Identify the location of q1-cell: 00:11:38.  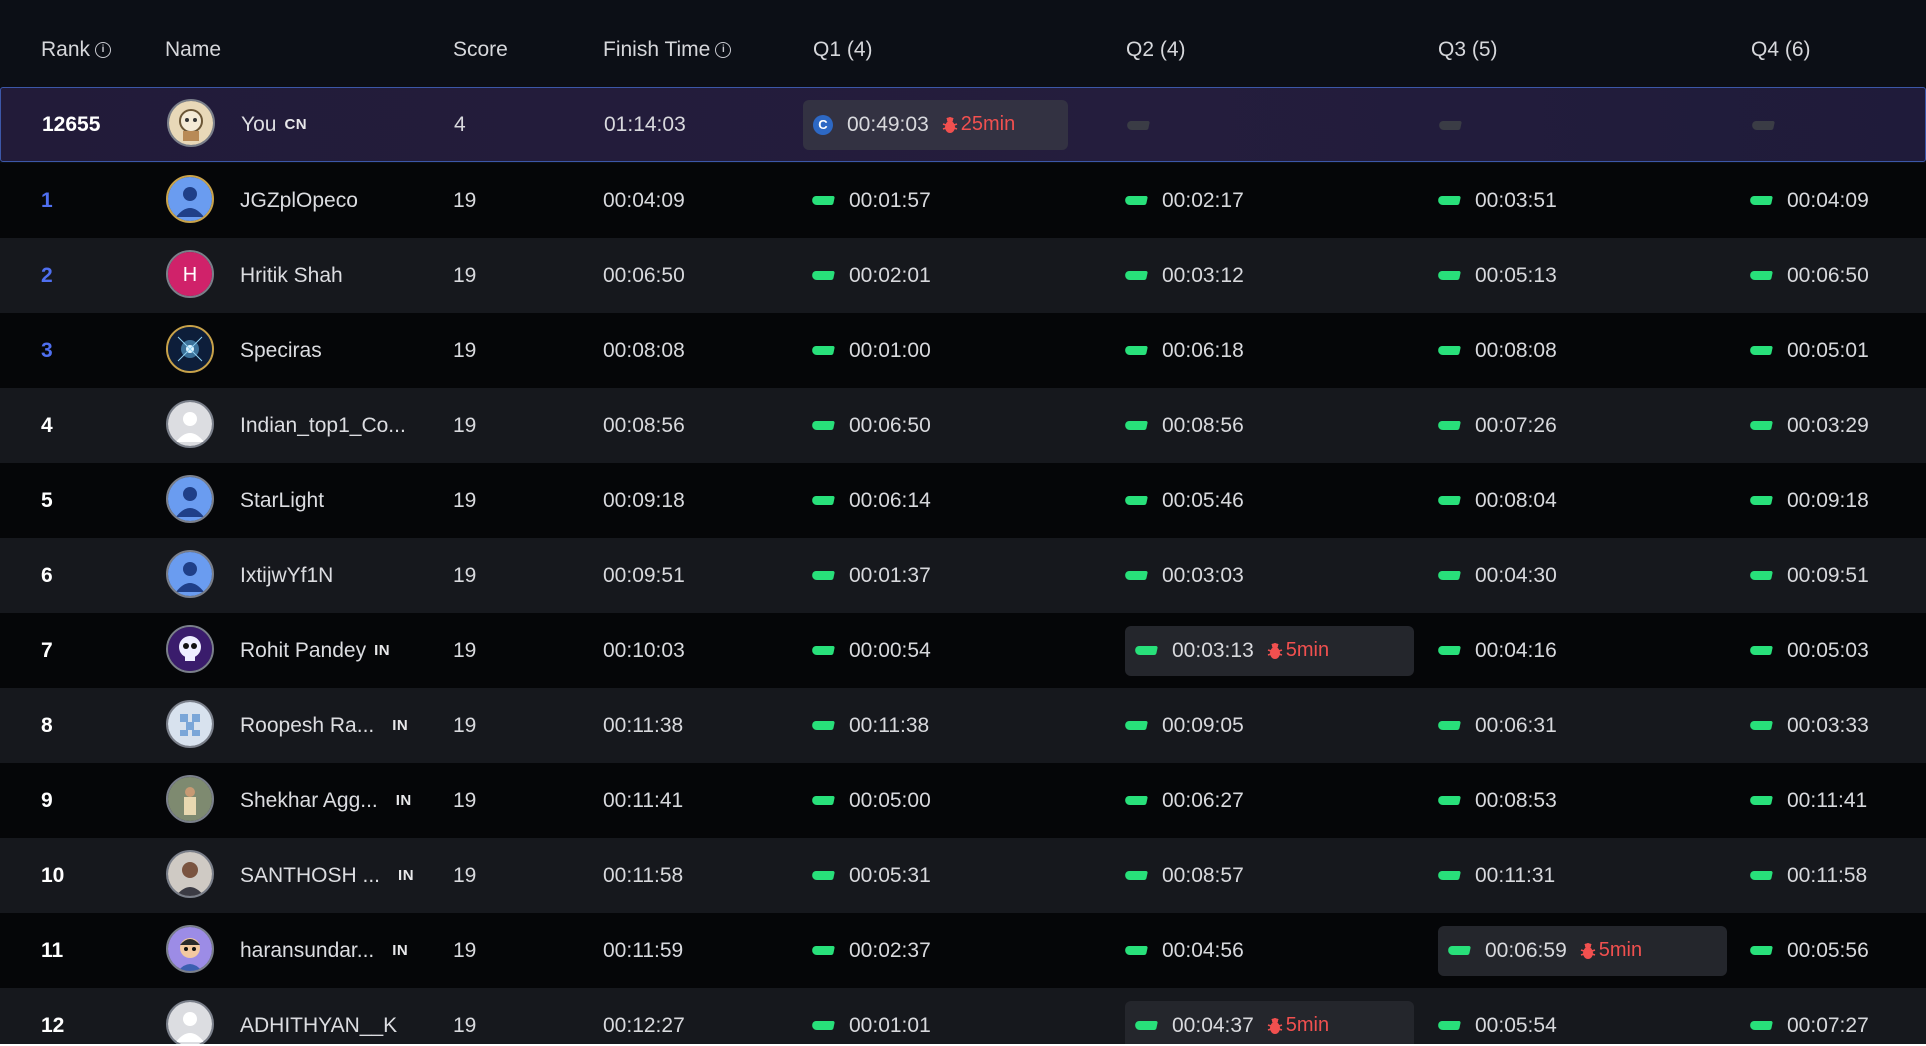
(872, 725).